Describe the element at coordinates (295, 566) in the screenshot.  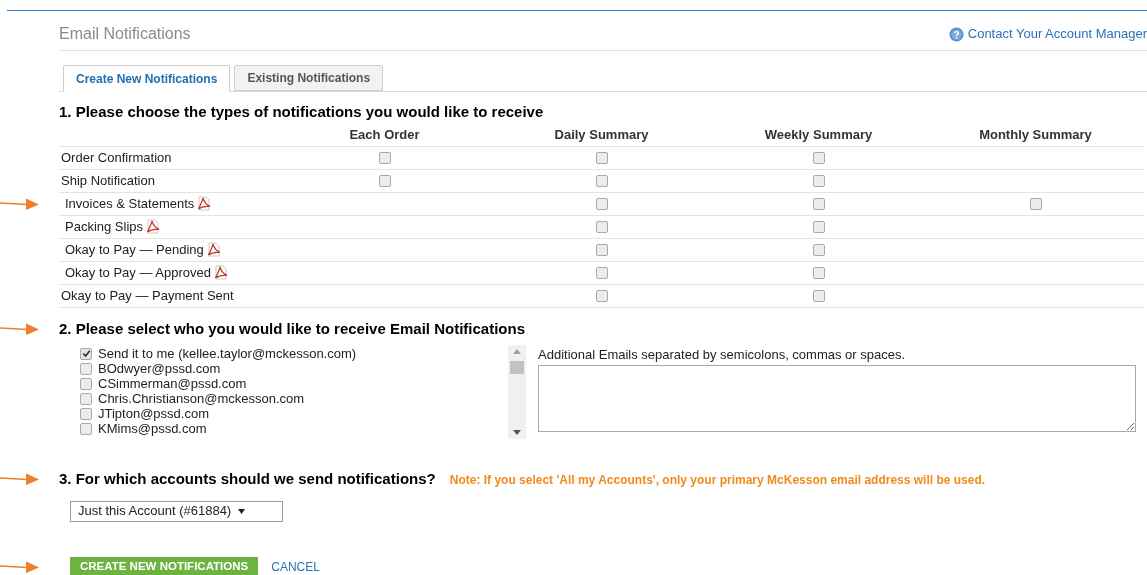
I see `cancel-link: CANCEL` at that location.